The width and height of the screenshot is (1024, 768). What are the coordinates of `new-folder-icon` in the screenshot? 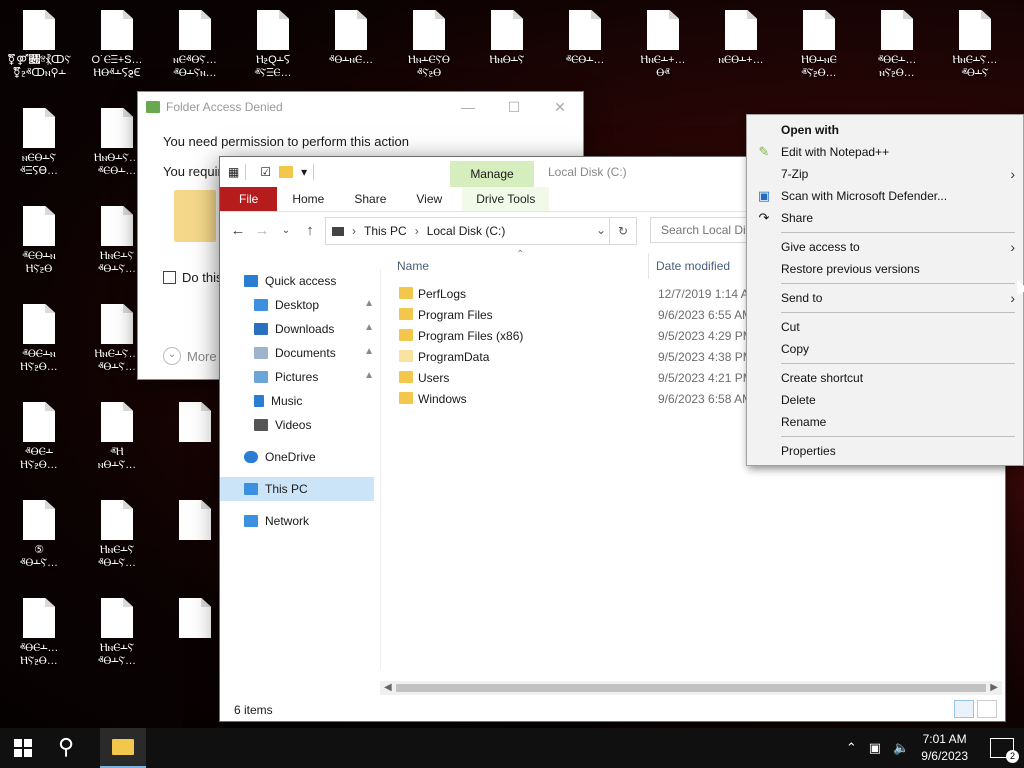 It's located at (286, 172).